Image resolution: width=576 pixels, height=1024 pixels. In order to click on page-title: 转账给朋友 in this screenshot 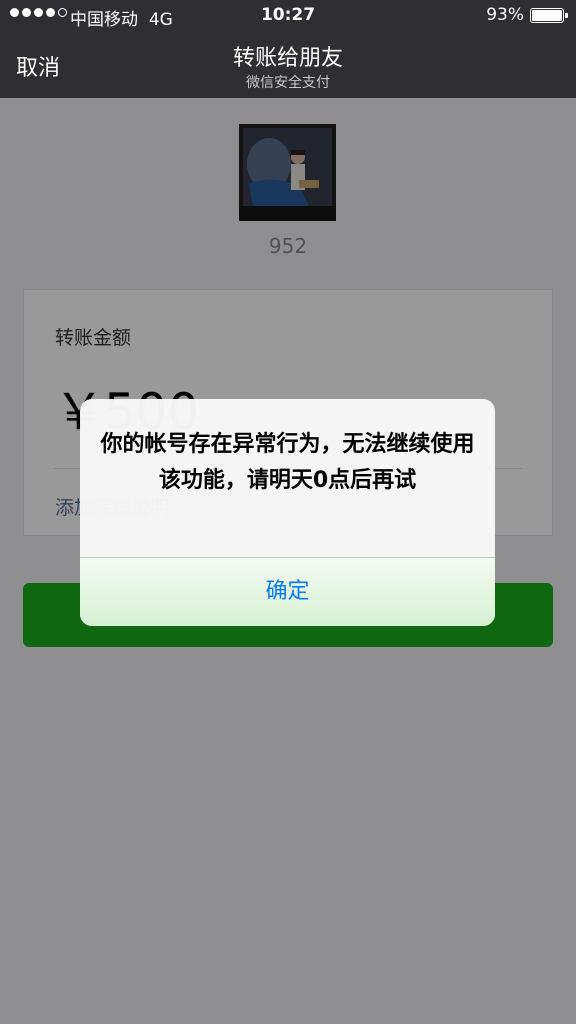, I will do `click(287, 58)`.